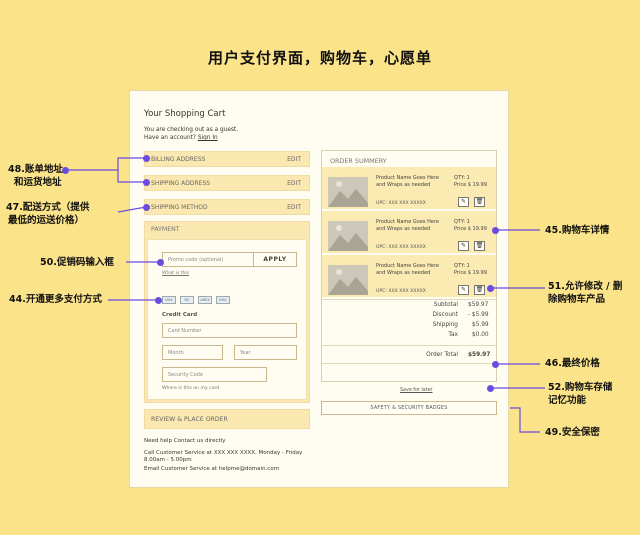 The width and height of the screenshot is (640, 535). Describe the element at coordinates (580, 394) in the screenshot. I see `annotation-52: 52.购物车存储 记忆功能` at that location.